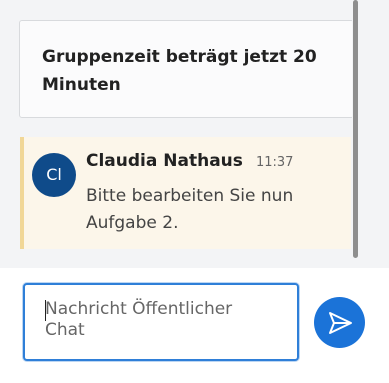 The height and width of the screenshot is (383, 389). I want to click on chat-message-input, so click(161, 322).